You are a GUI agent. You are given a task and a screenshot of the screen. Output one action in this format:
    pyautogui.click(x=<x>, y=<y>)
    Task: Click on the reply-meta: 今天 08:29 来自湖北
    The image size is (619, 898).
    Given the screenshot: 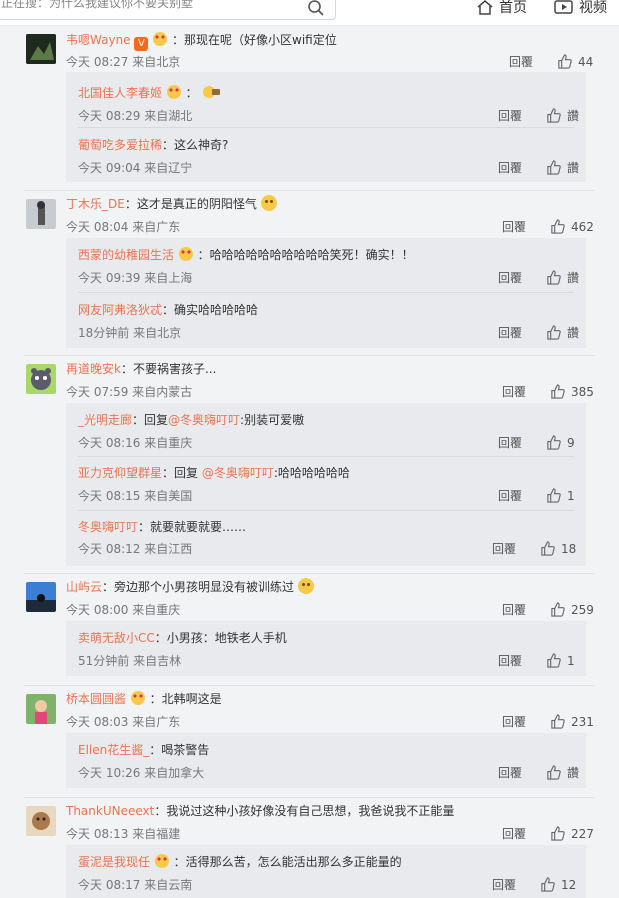 What is the action you would take?
    pyautogui.click(x=135, y=116)
    